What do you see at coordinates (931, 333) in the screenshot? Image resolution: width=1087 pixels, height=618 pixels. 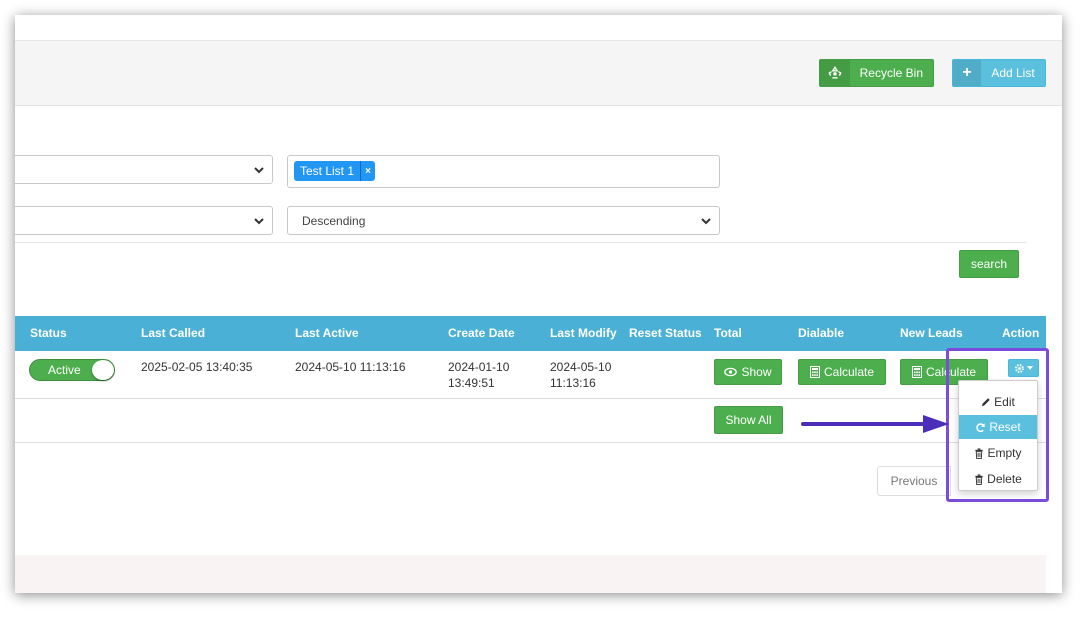 I see `th-new-leads: New Leads` at bounding box center [931, 333].